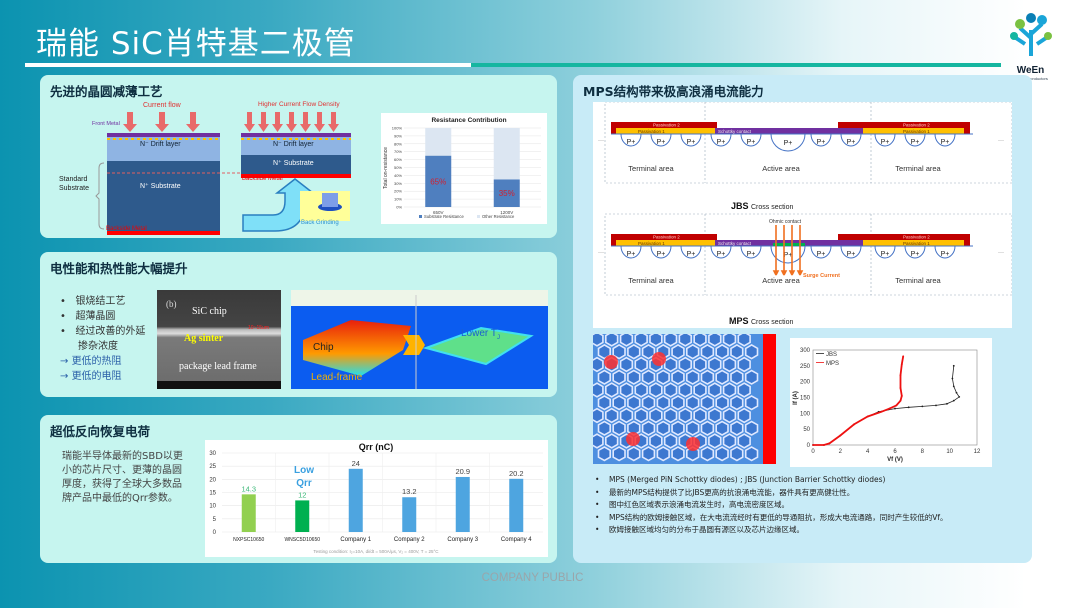 Image resolution: width=1080 pixels, height=608 pixels. What do you see at coordinates (1030, 34) in the screenshot?
I see `tree-logo-icon` at bounding box center [1030, 34].